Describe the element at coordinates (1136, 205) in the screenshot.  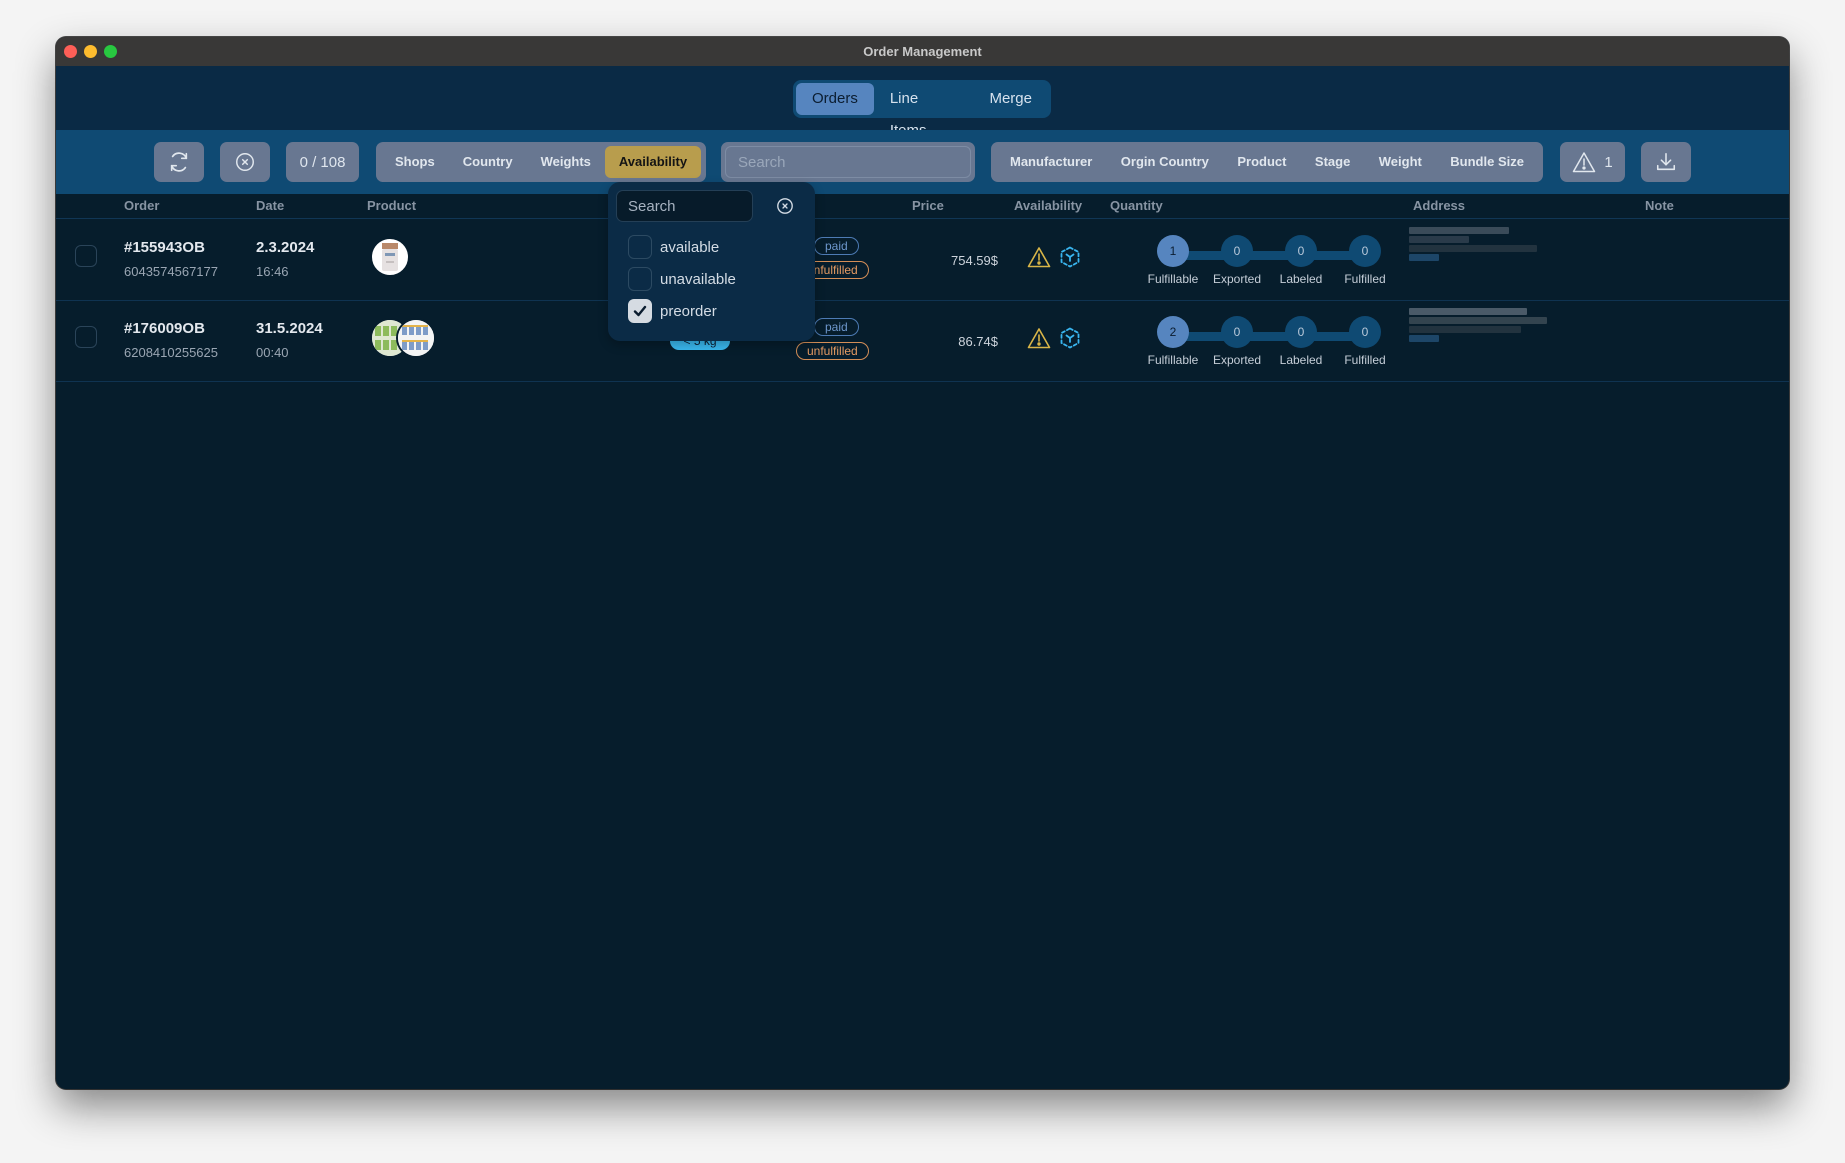
I see `column-quantity: Quantity` at that location.